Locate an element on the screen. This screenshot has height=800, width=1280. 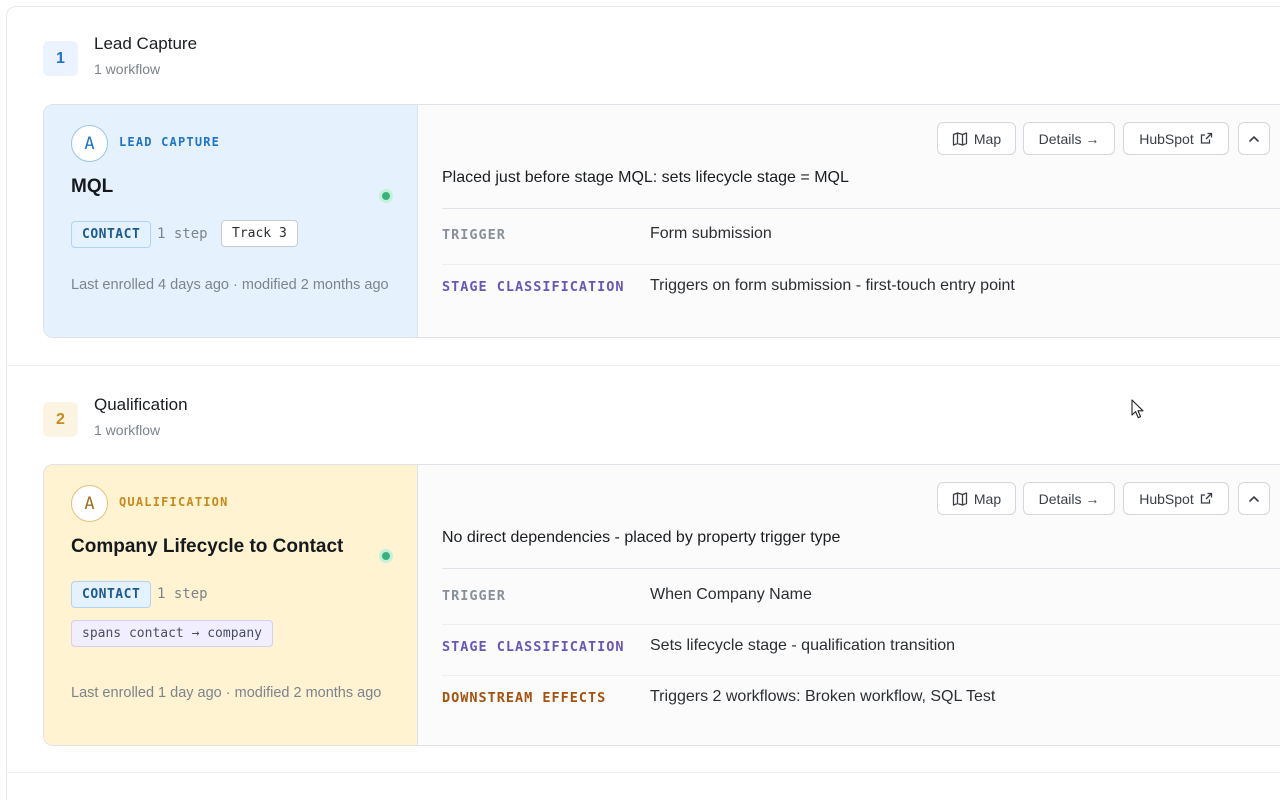
stage-header-lead-capture: 1 Lead Capture 1 workflow is located at coordinates (343, 62).